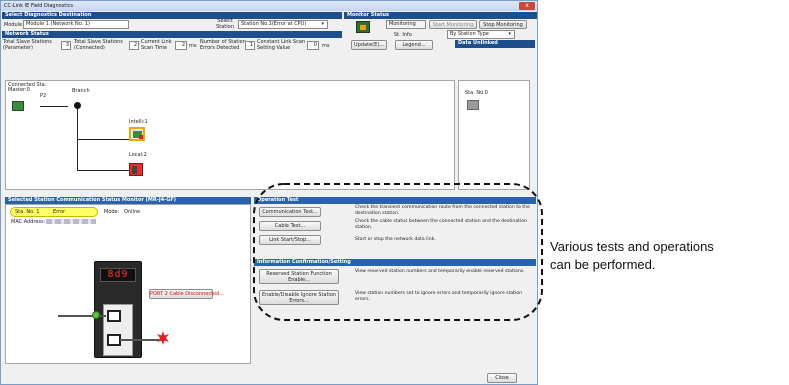 This screenshot has height=385, width=789. I want to click on station-status-badge: Sta. No. 1 Error, so click(54, 212).